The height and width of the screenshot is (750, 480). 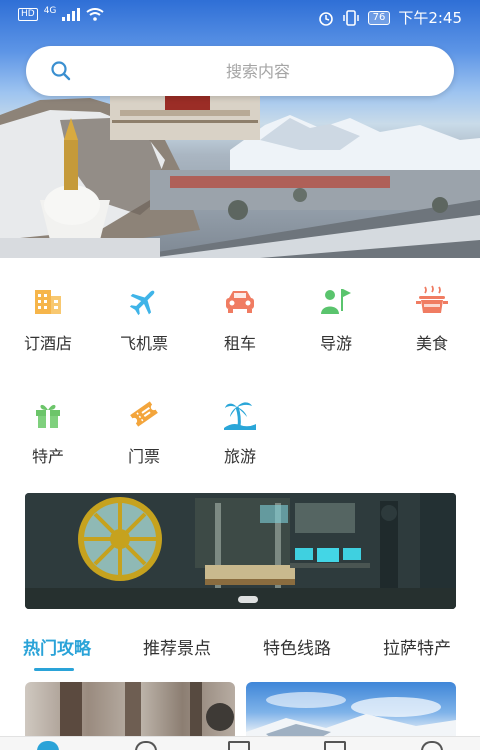 I want to click on category-label: 美食, so click(x=431, y=343).